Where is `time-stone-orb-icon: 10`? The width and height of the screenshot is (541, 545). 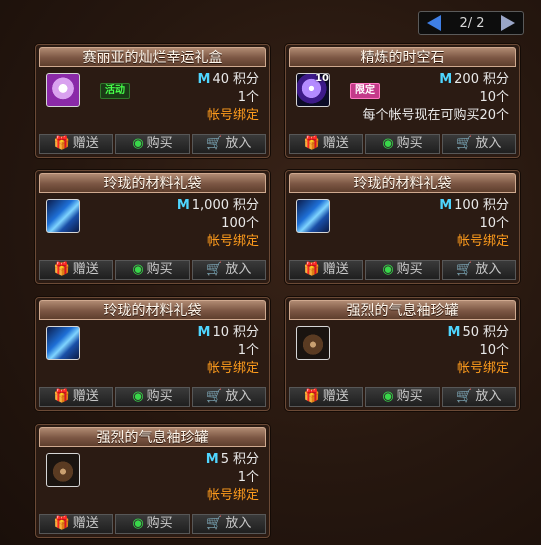 time-stone-orb-icon: 10 is located at coordinates (313, 90).